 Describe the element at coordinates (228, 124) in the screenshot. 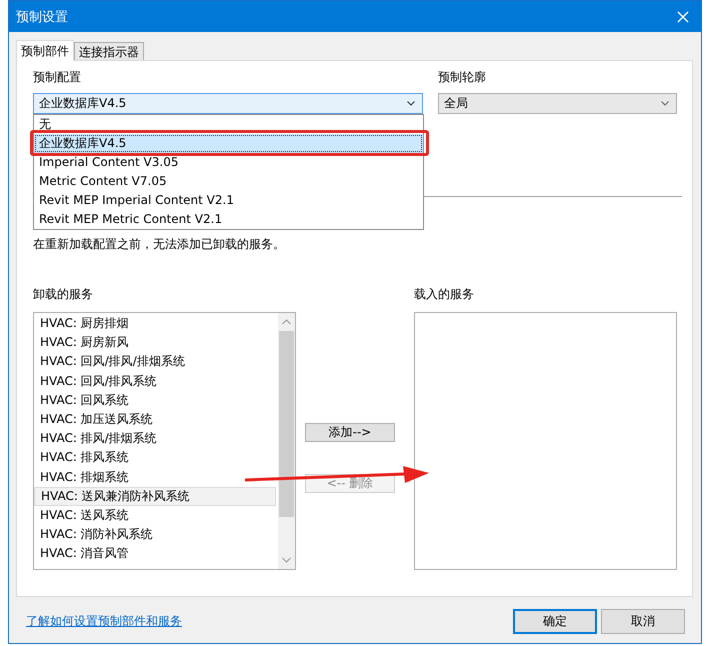

I see `dropdown-option: 无` at that location.